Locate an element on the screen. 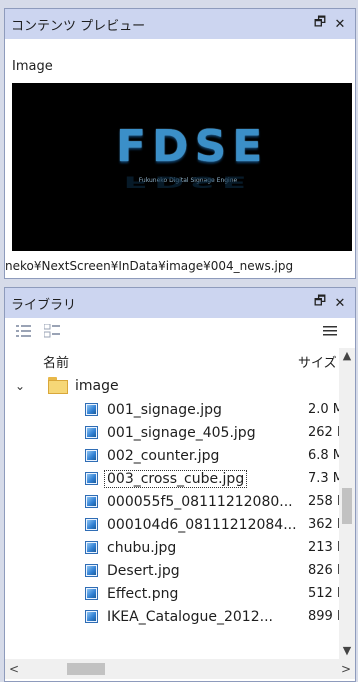  horizontal-scroll-thumb is located at coordinates (86, 669).